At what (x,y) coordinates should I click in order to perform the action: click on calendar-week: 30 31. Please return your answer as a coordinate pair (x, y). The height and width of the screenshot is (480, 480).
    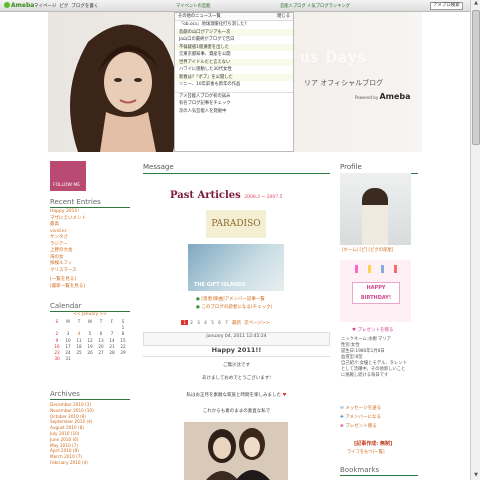
    Looking at the image, I should click on (90, 359).